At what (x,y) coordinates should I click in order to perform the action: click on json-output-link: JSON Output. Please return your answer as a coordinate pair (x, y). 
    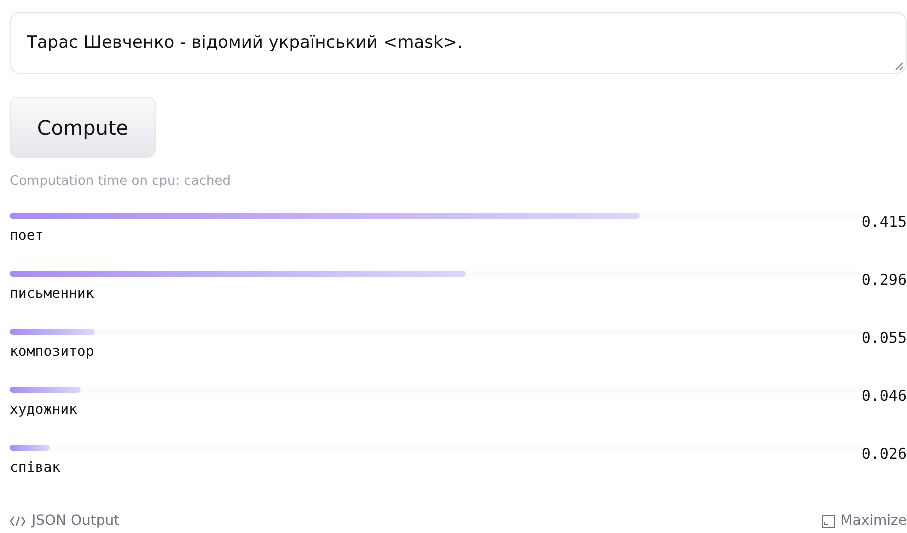
    Looking at the image, I should click on (65, 521).